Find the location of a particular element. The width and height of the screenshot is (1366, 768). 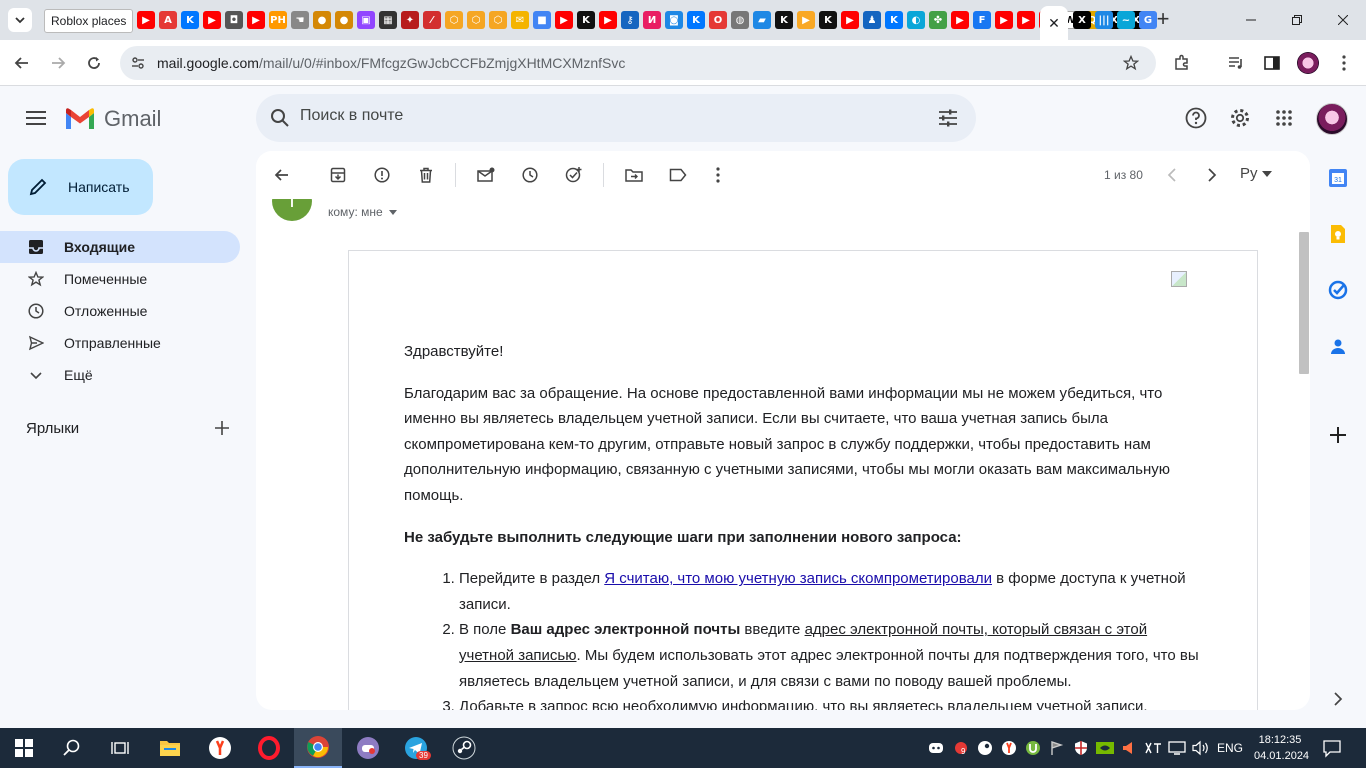

bookmark-star-icon is located at coordinates (1131, 63).